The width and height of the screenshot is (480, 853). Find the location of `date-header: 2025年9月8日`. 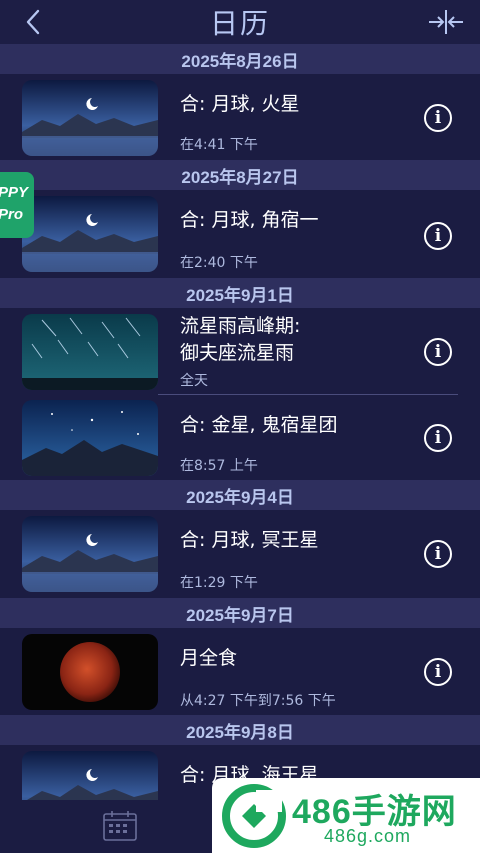

date-header: 2025年9月8日 is located at coordinates (240, 730).